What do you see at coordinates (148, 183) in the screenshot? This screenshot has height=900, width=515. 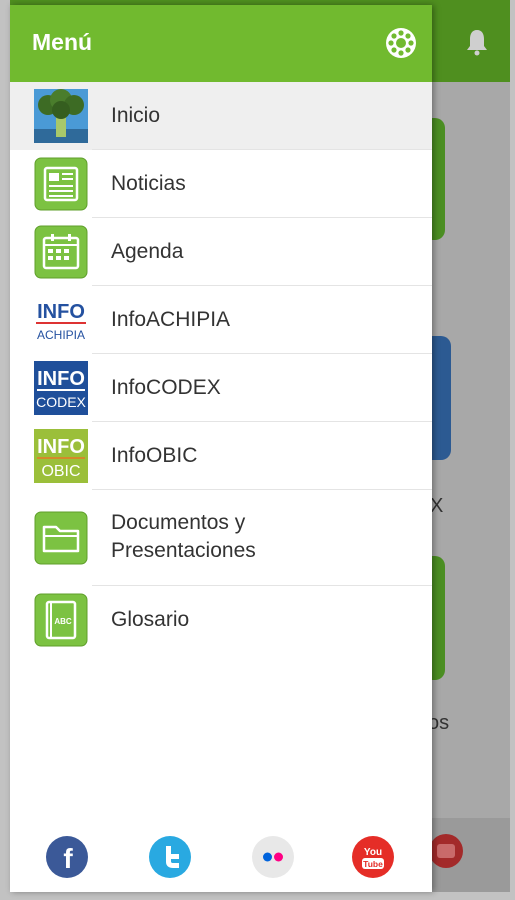 I see `menu-item-label: Noticias` at bounding box center [148, 183].